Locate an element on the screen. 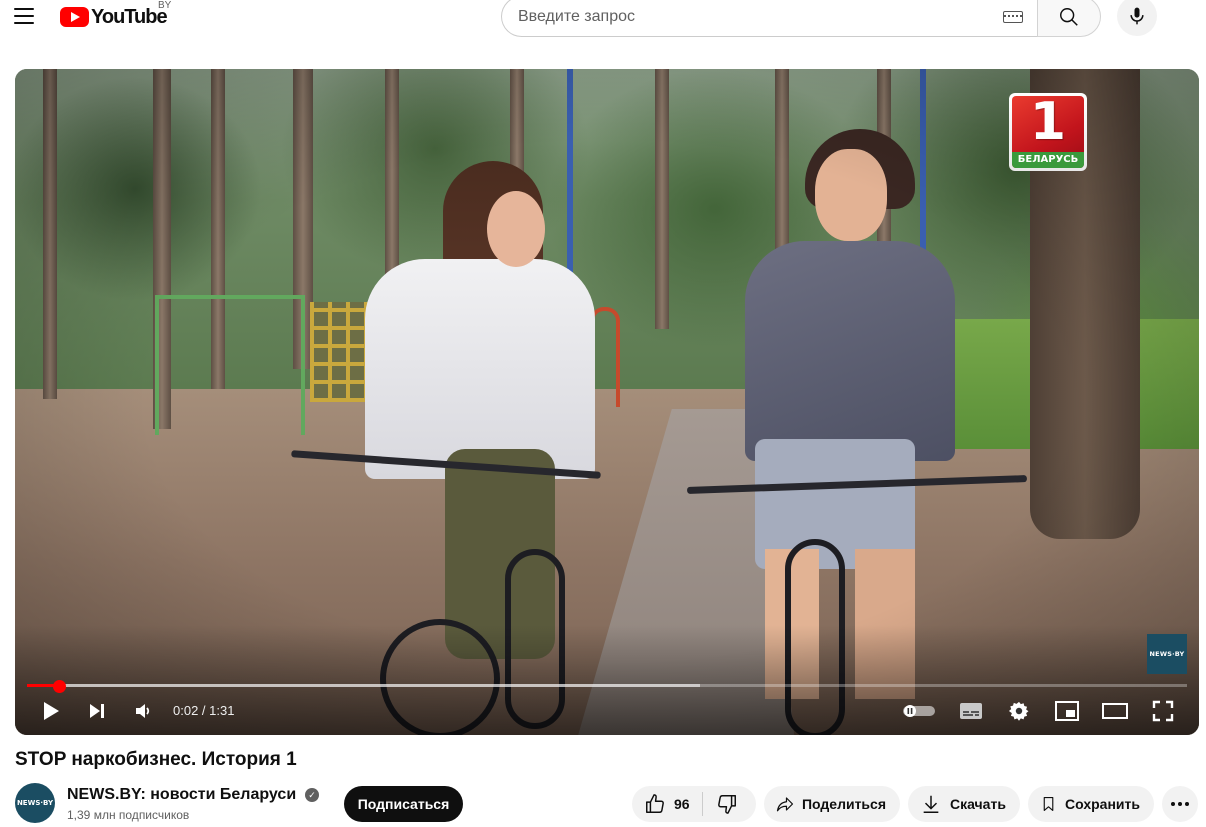 Image resolution: width=1206 pixels, height=827 pixels. progress-buffered is located at coordinates (363, 685).